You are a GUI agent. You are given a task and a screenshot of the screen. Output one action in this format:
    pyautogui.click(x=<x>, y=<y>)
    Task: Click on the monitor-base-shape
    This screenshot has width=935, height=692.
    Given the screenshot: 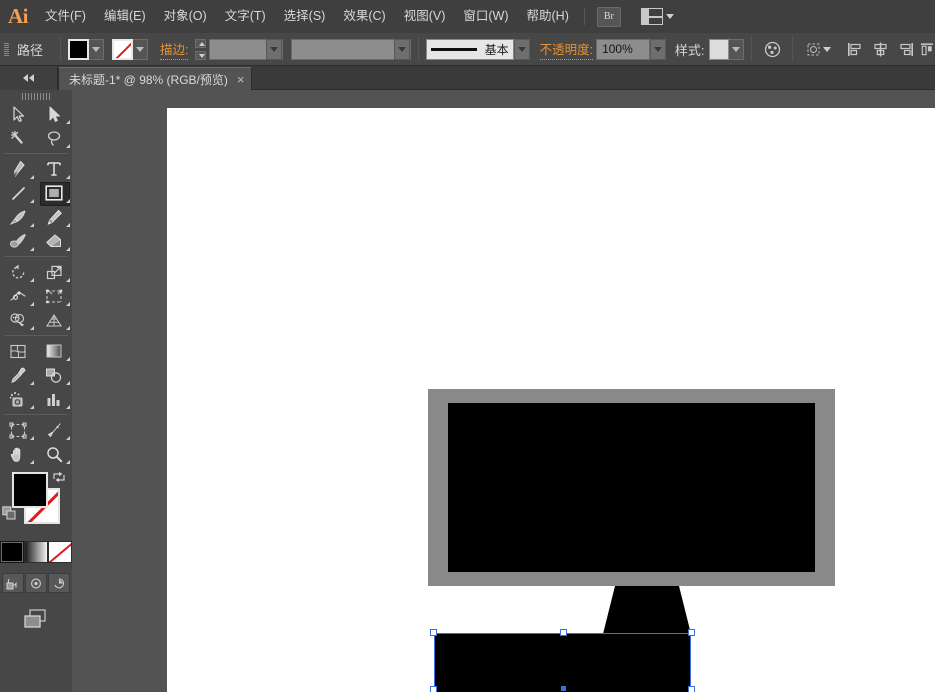 What is the action you would take?
    pyautogui.click(x=562, y=662)
    